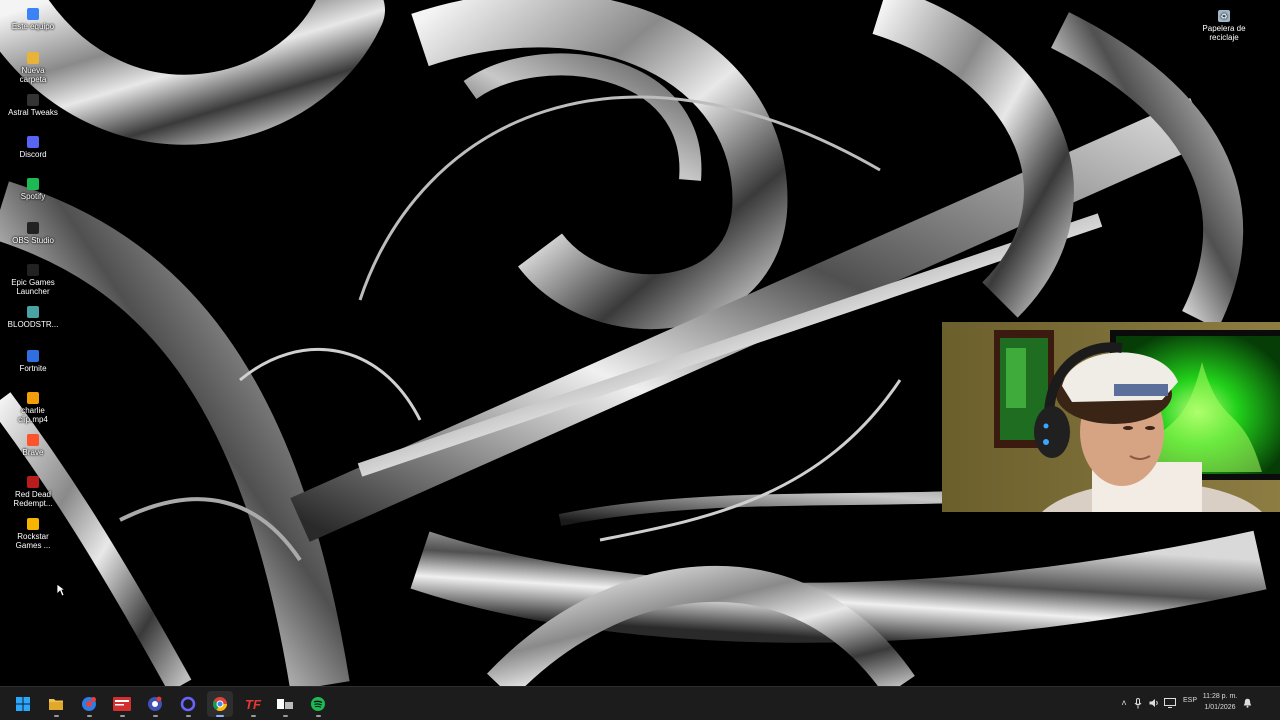 The image size is (1280, 720). I want to click on desktop-icon-label: Brave, so click(33, 452).